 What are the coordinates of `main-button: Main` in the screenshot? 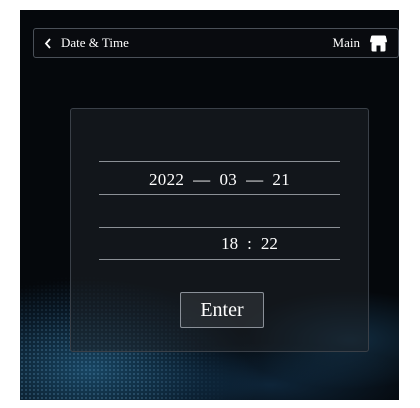 It's located at (360, 43).